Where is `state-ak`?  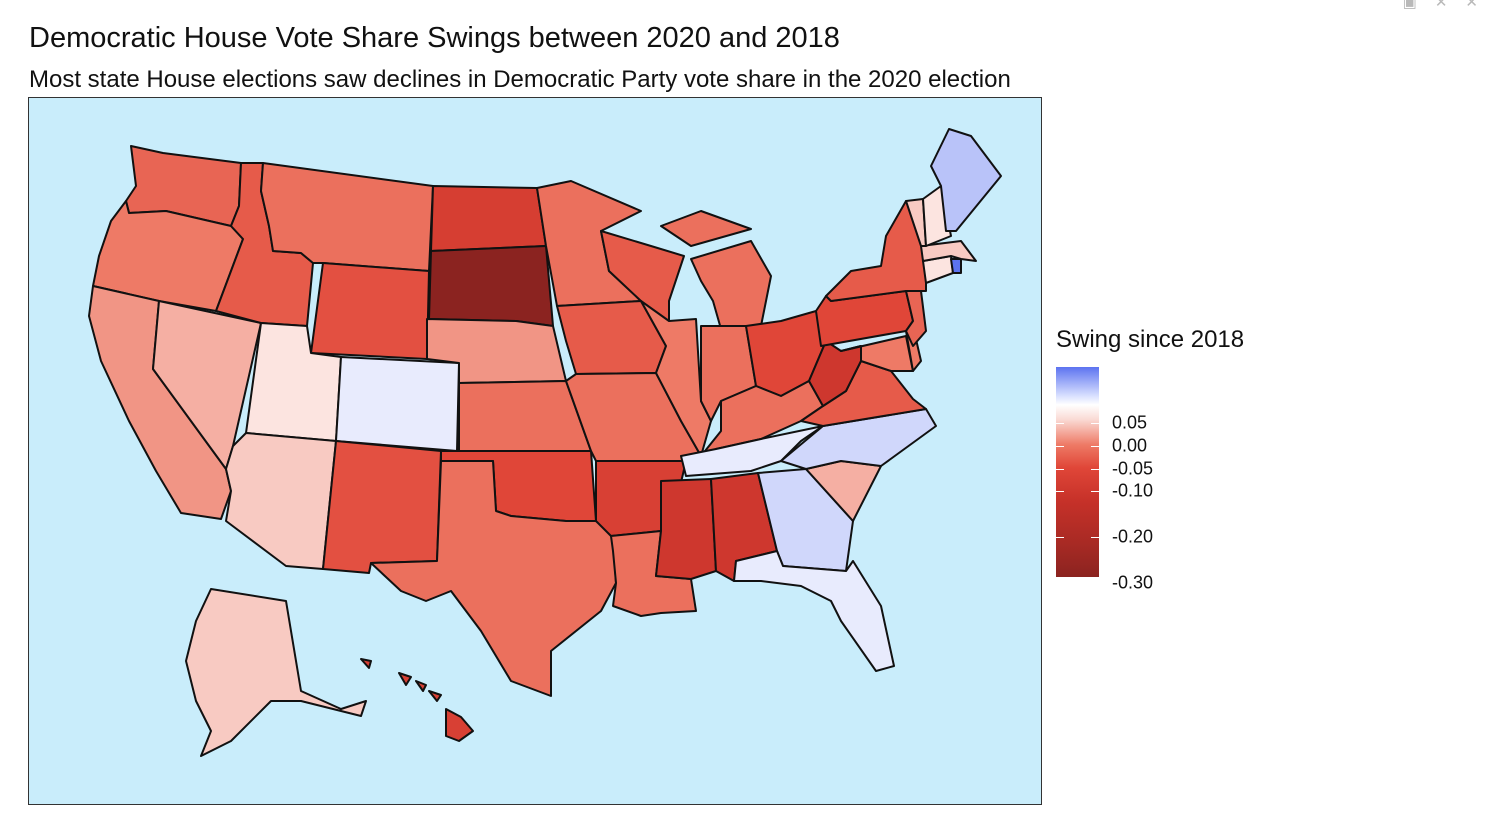
state-ak is located at coordinates (276, 672).